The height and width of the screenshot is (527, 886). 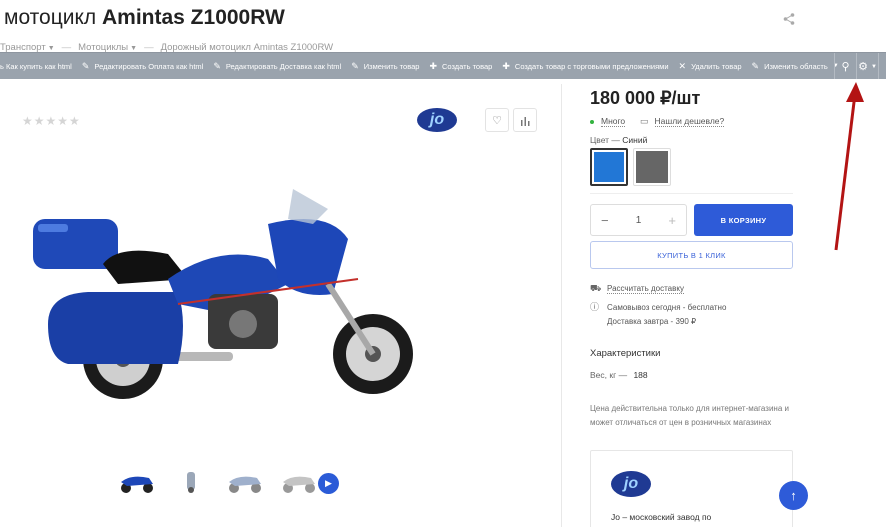 I want to click on favorite-button: ♡, so click(x=497, y=120).